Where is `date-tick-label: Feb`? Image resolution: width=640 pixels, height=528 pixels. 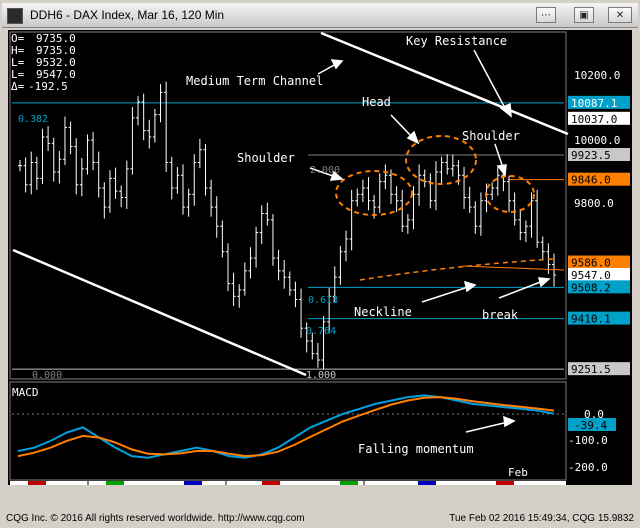 date-tick-label: Feb is located at coordinates (518, 472).